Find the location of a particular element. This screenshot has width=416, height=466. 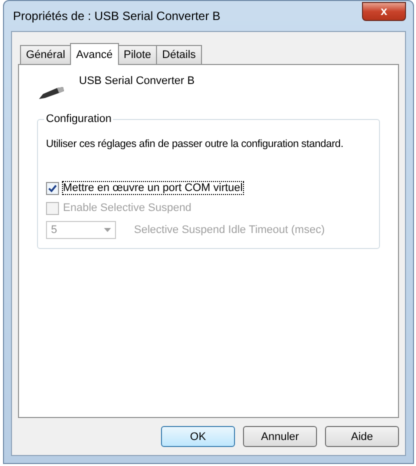

description-text: Utiliser ces réglages afin de passer outre la configuration standard. is located at coordinates (195, 144).